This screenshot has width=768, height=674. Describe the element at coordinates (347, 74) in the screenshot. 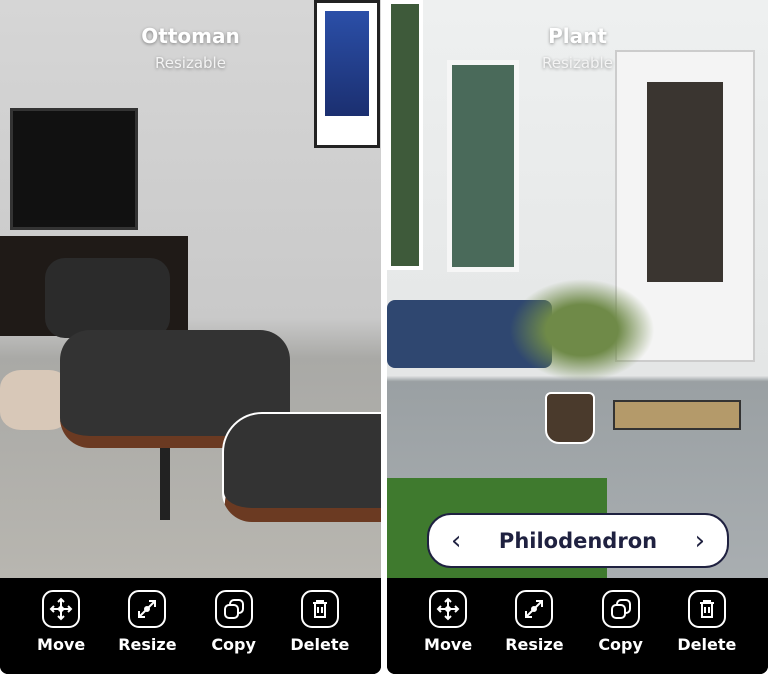

I see `poster` at that location.